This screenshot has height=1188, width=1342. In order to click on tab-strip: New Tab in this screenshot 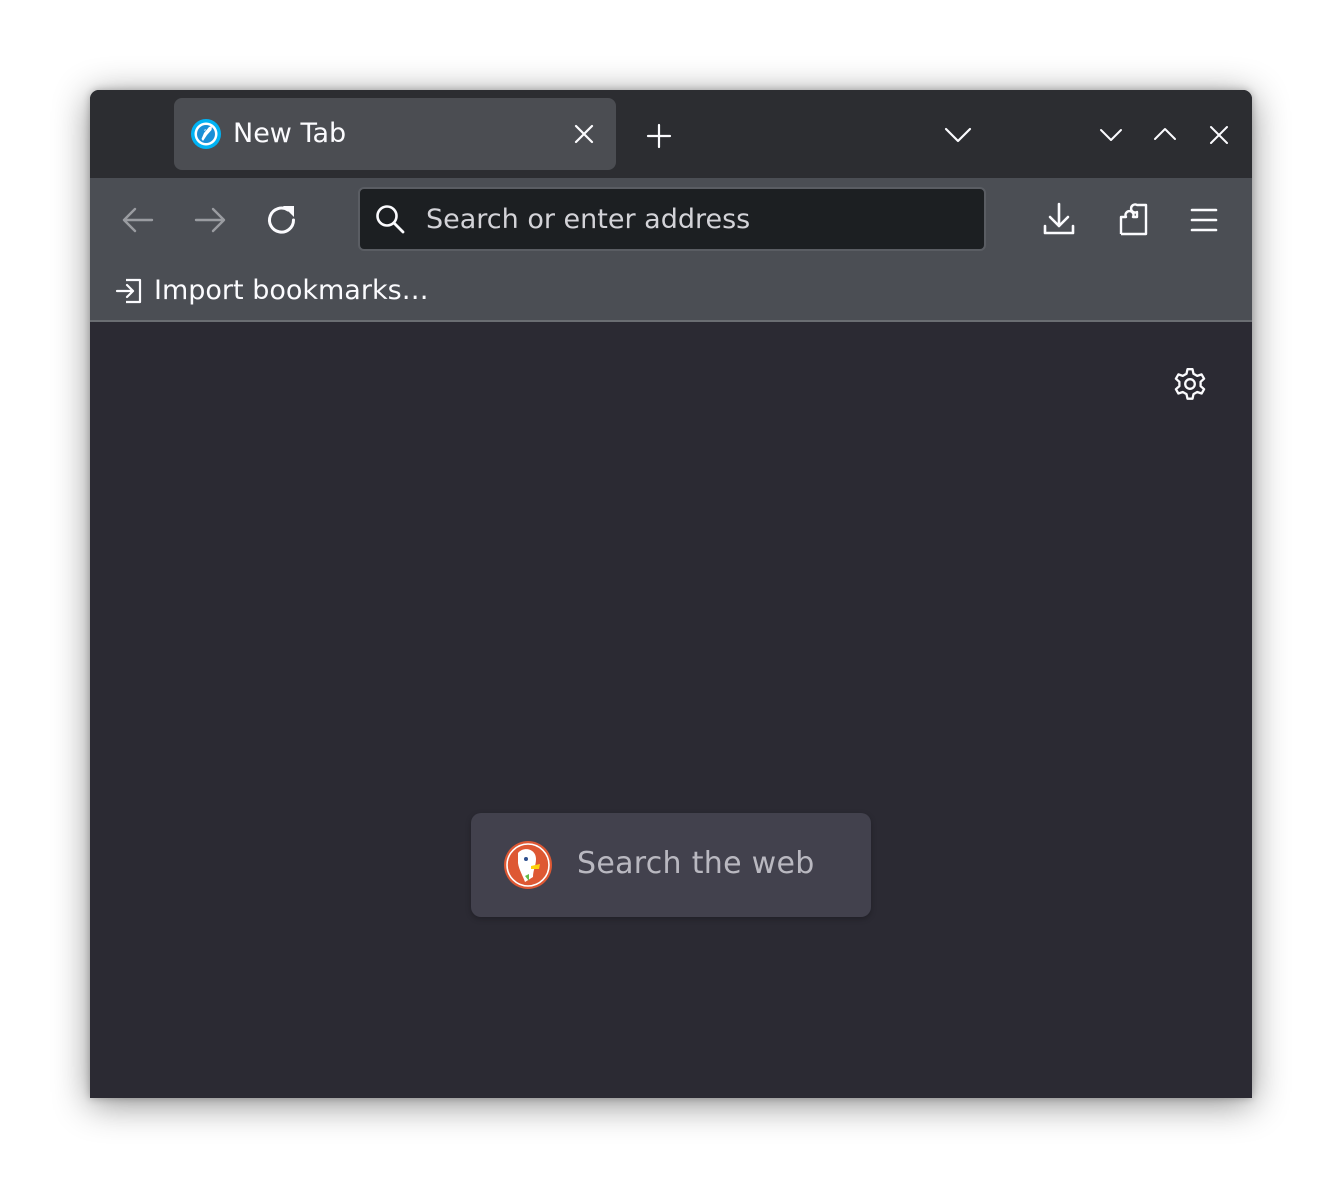, I will do `click(671, 134)`.